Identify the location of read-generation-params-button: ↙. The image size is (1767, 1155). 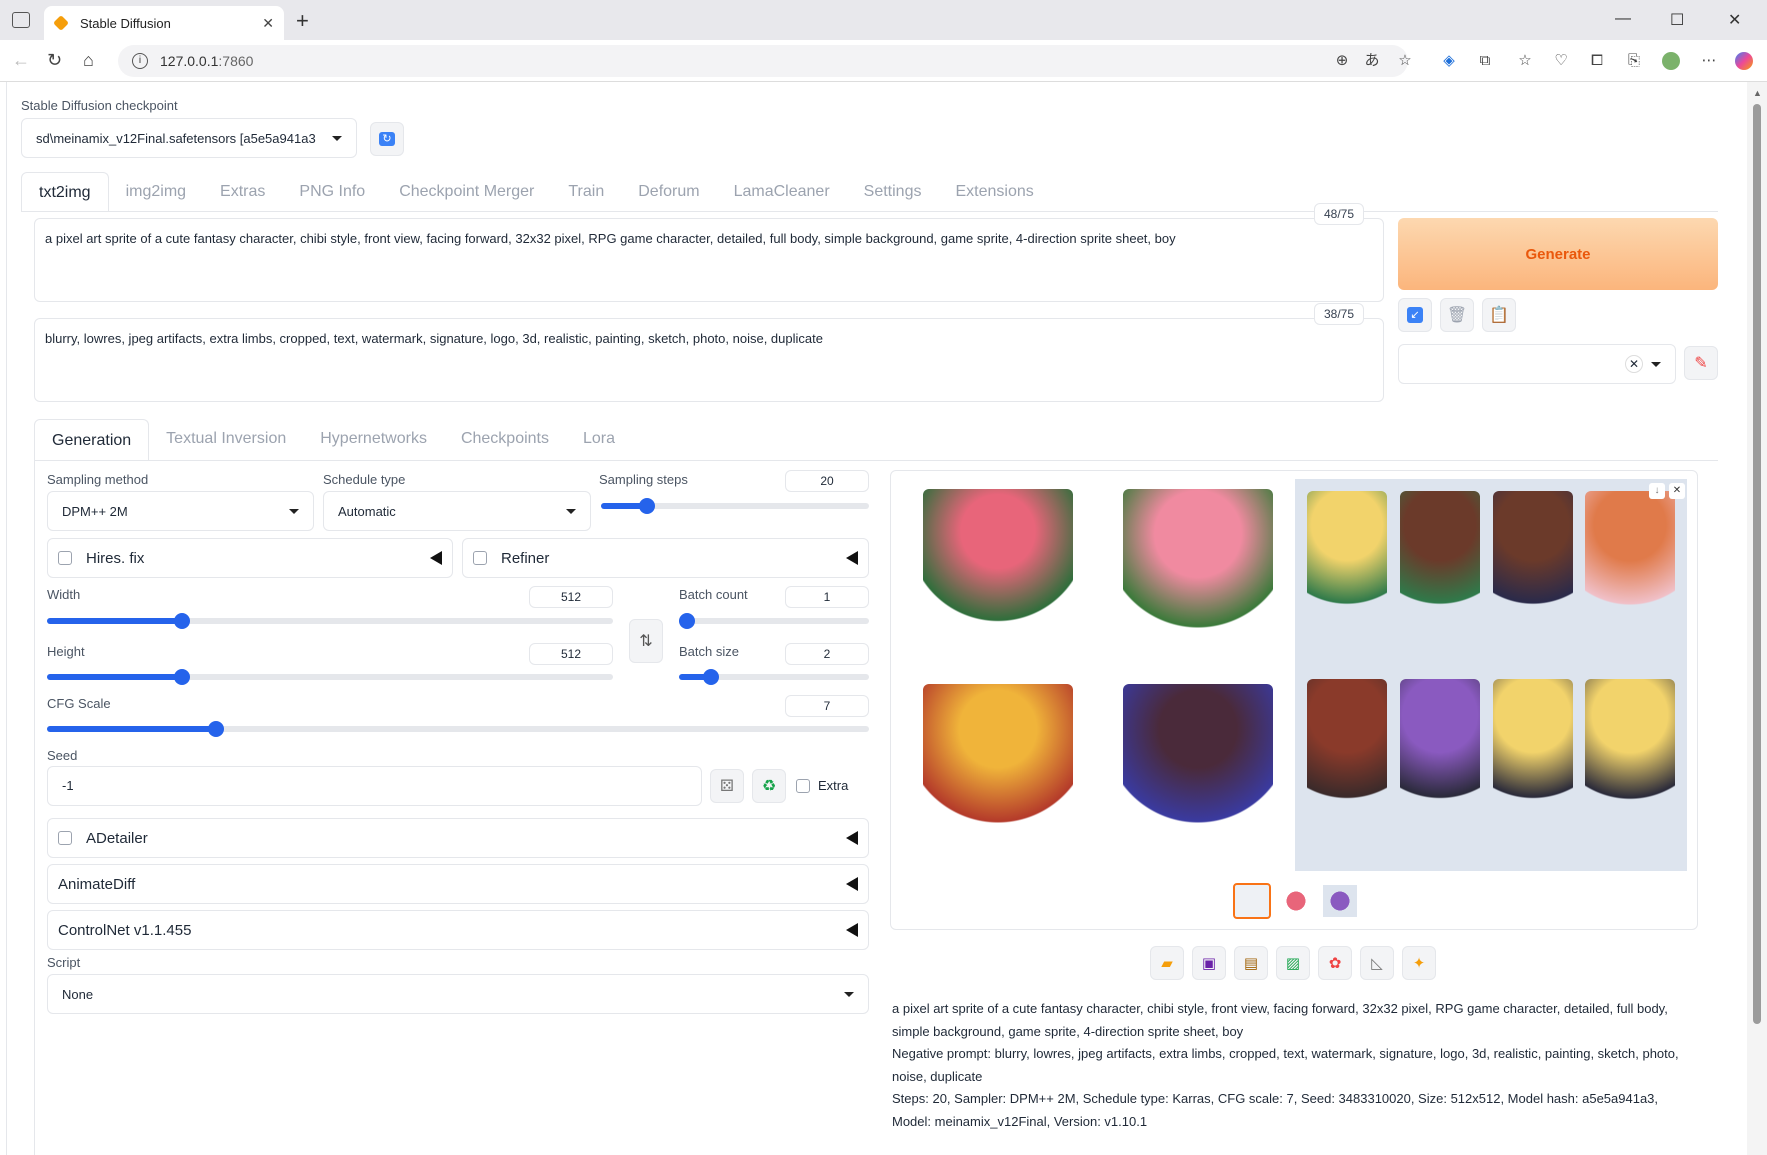
(1415, 315).